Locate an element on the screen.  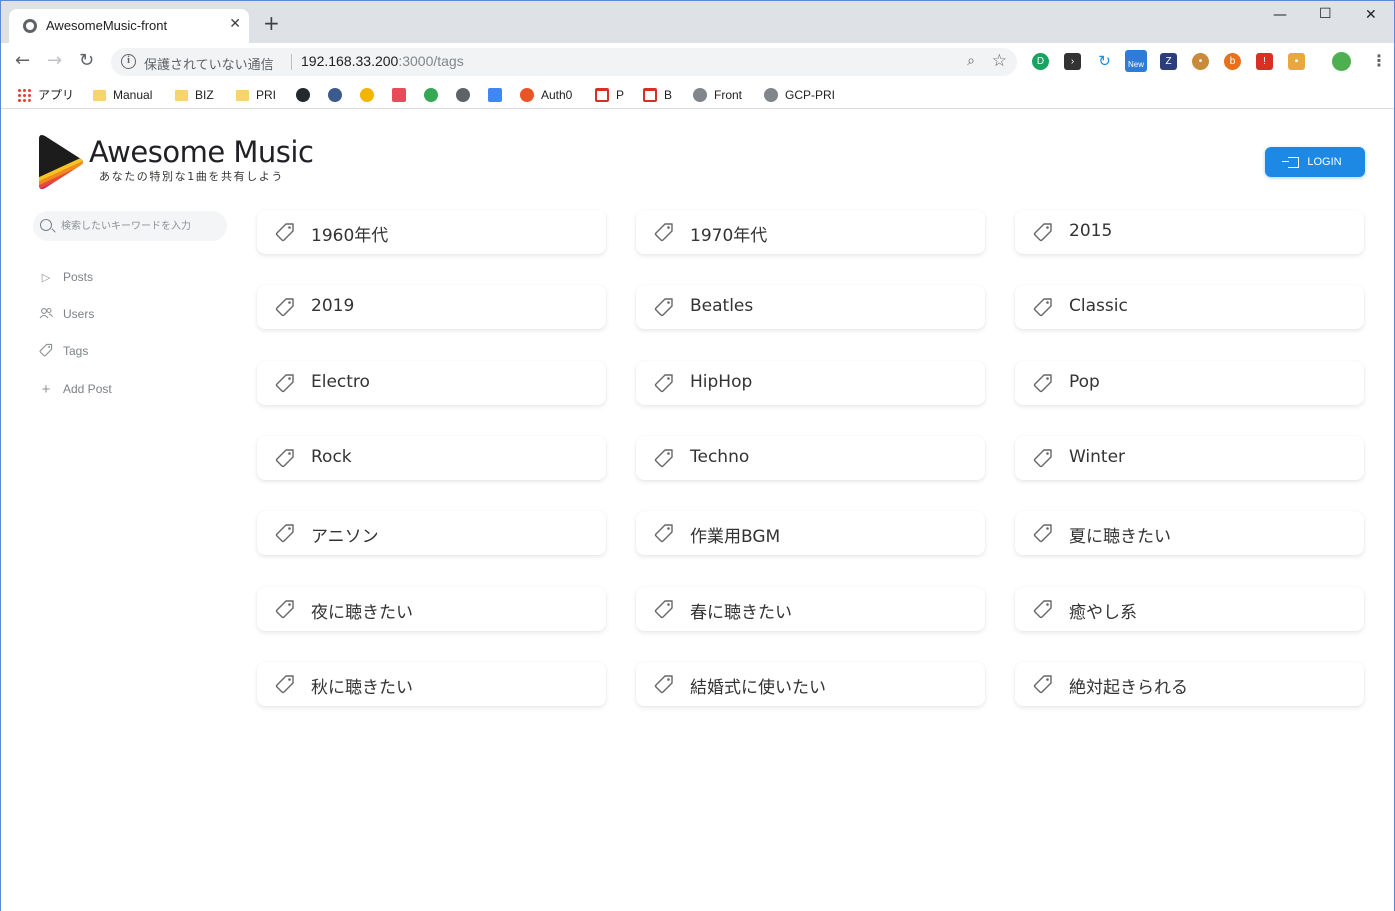
minimize-icon: — is located at coordinates (1280, 15).